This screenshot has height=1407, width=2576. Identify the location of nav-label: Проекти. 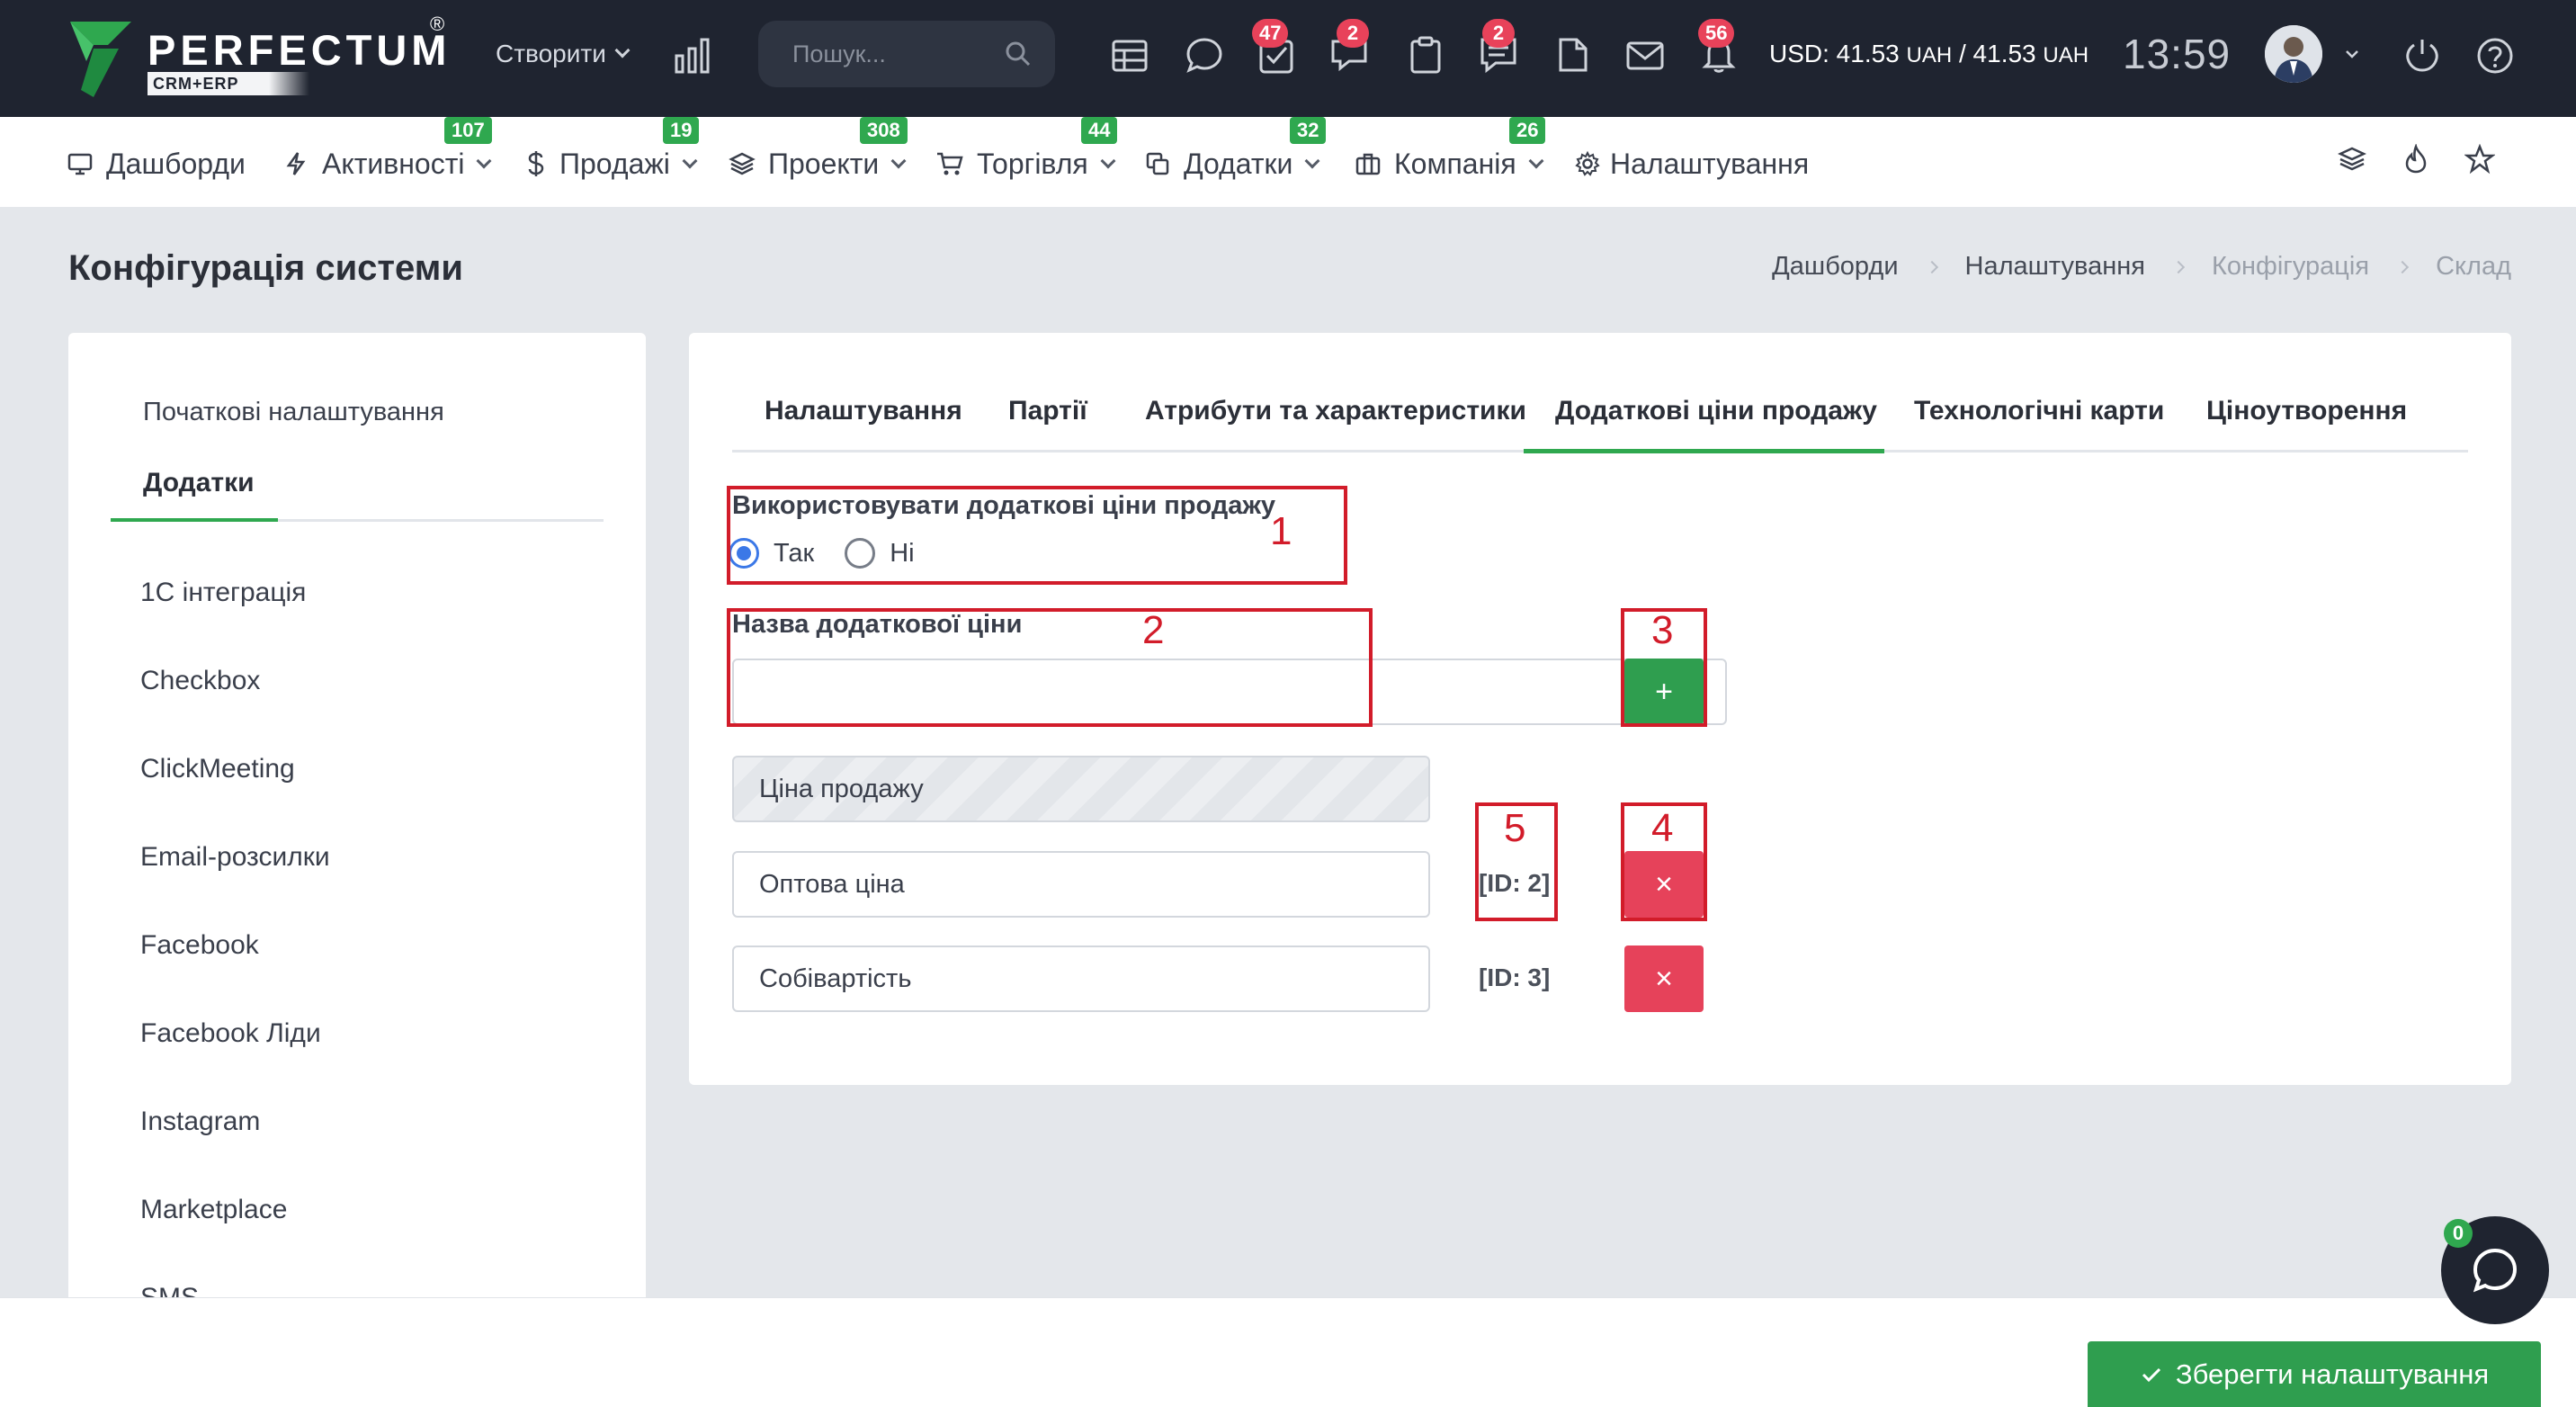
(824, 163).